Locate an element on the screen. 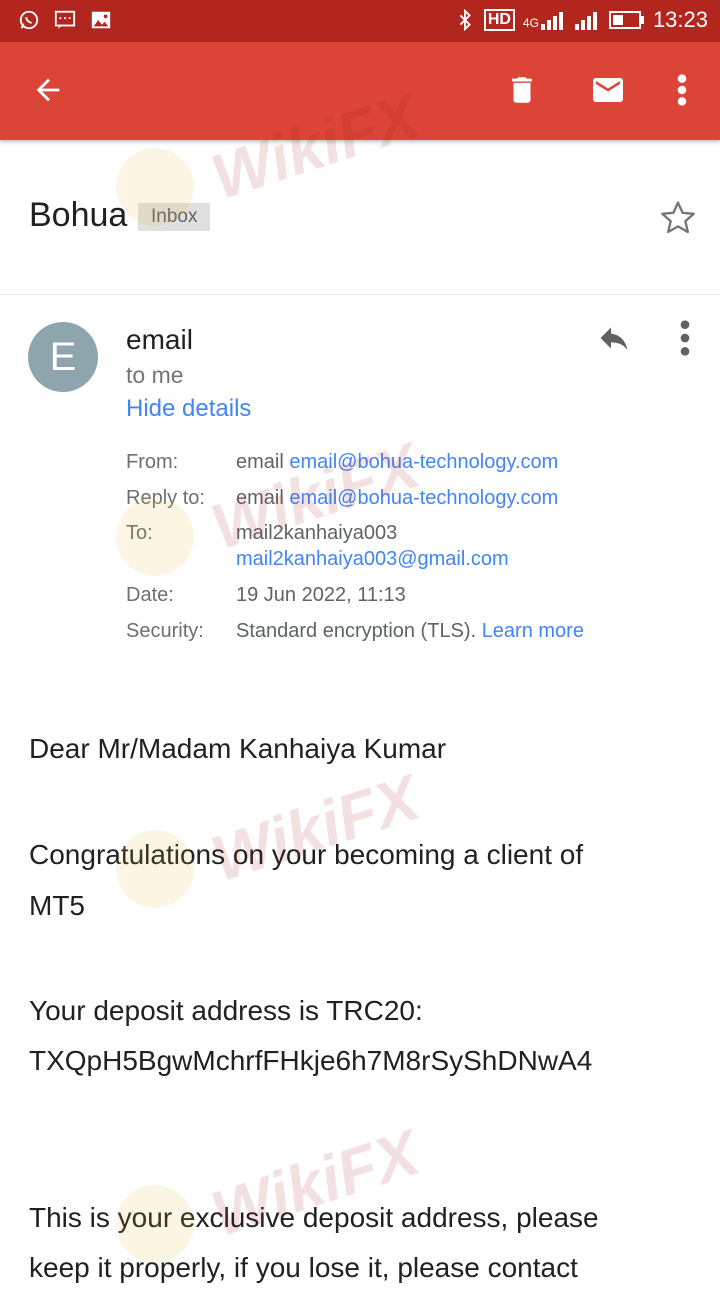 This screenshot has width=720, height=1293. status-bar: HD 4G 13:23 is located at coordinates (360, 21).